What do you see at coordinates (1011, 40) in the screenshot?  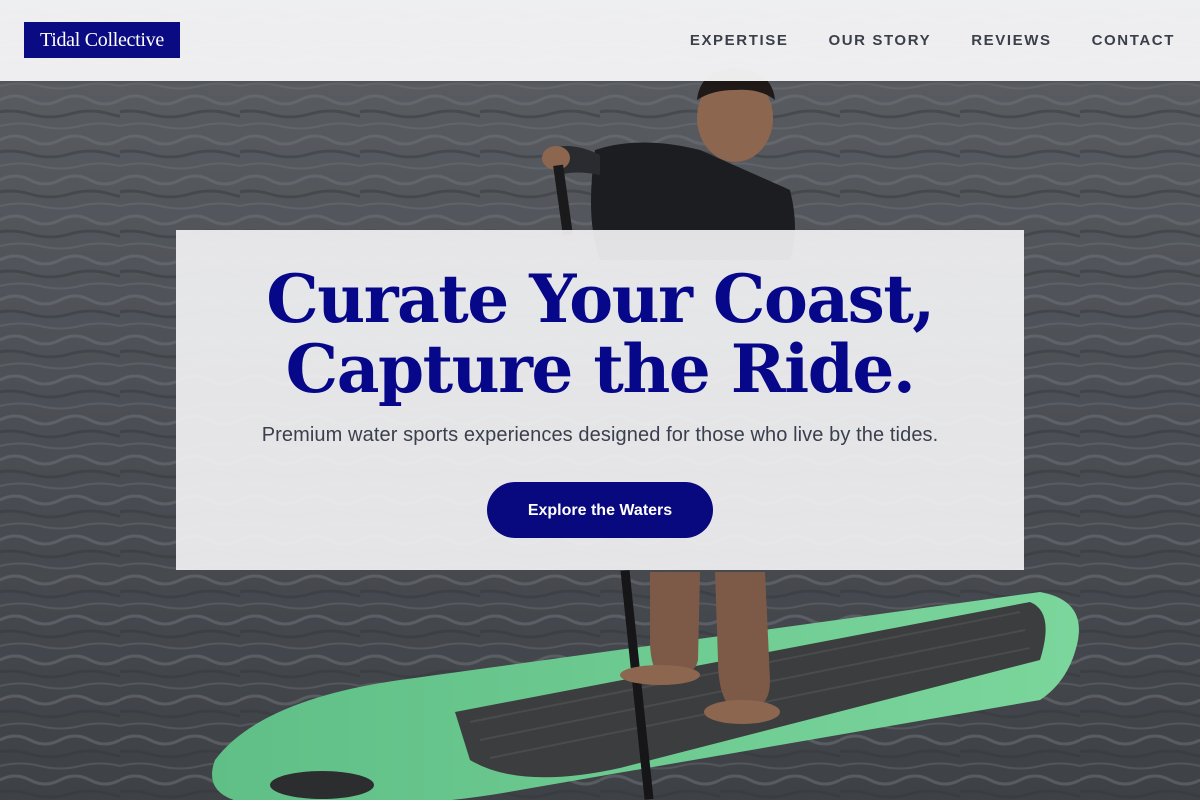 I see `nav-link-reviews: REVIEWS` at bounding box center [1011, 40].